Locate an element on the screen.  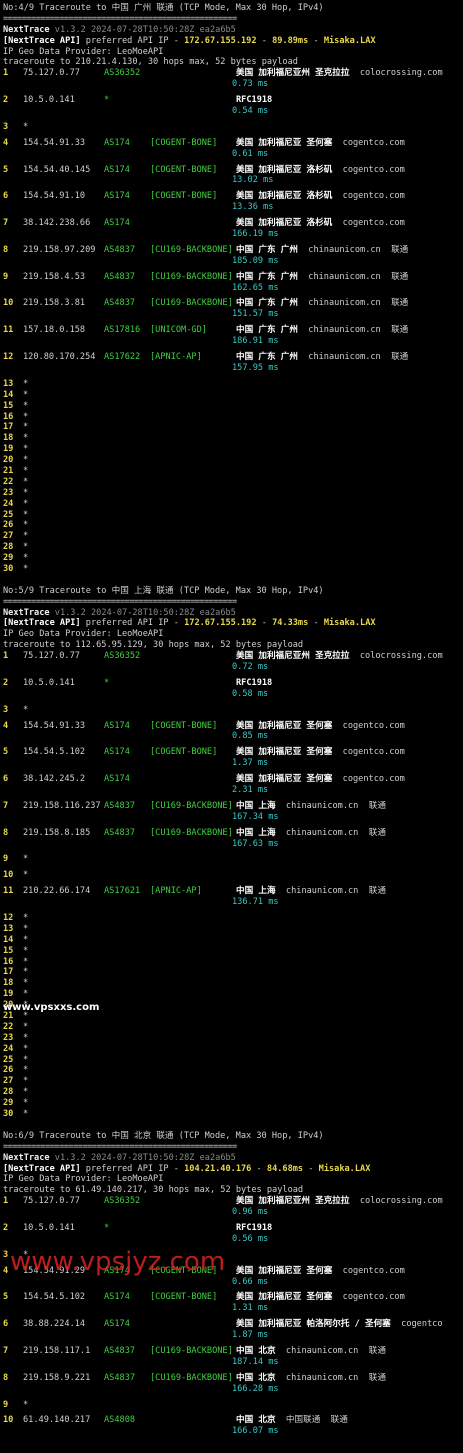
hop-ip: 219.158.116.237 is located at coordinates (62, 805).